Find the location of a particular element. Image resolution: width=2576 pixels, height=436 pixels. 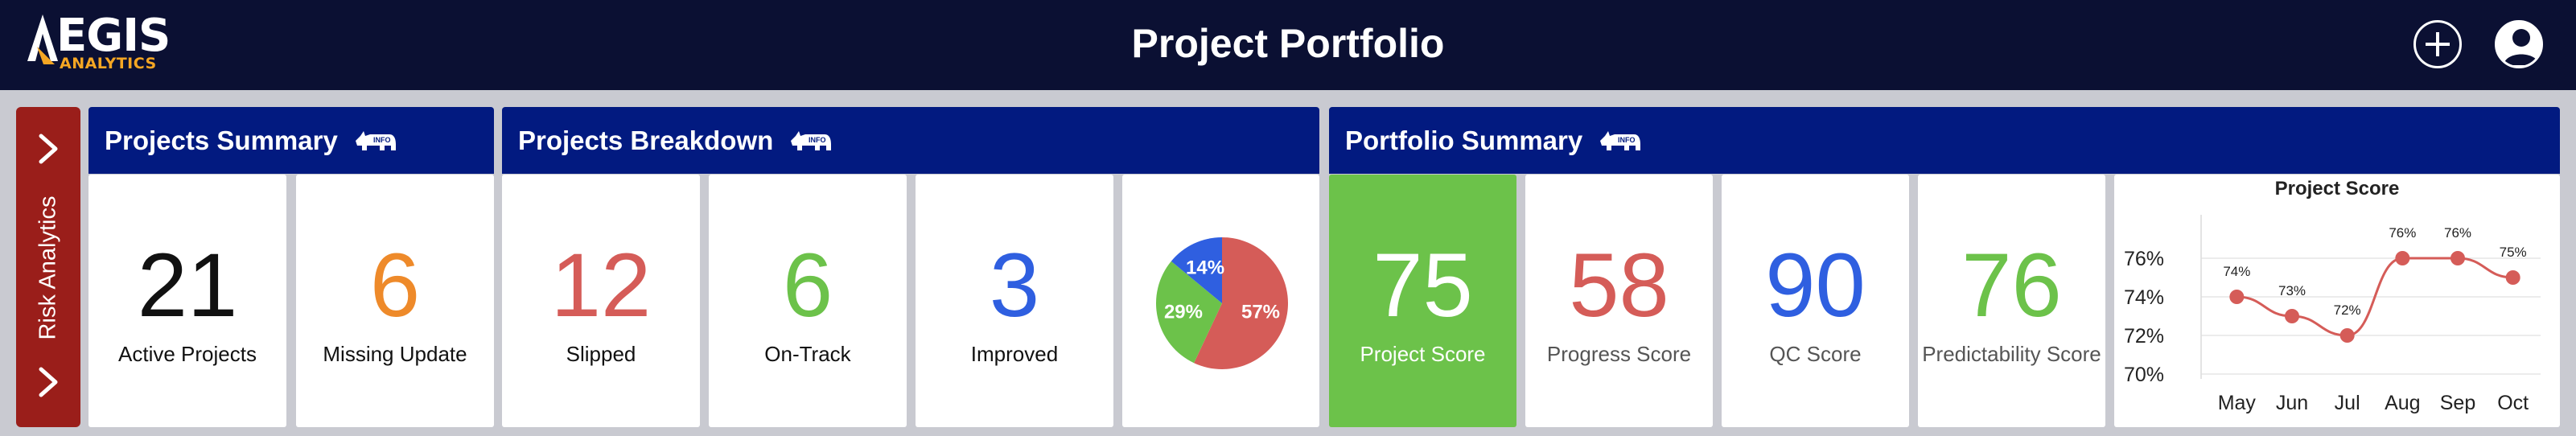

user-profile-button is located at coordinates (2519, 44).